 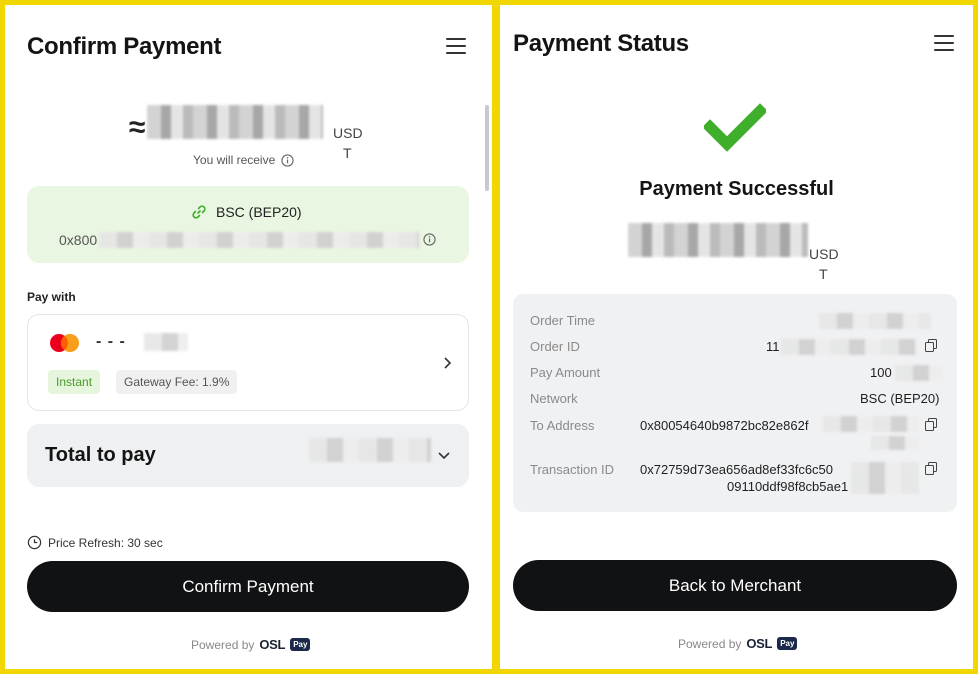 What do you see at coordinates (166, 342) in the screenshot?
I see `redacted-card-digits` at bounding box center [166, 342].